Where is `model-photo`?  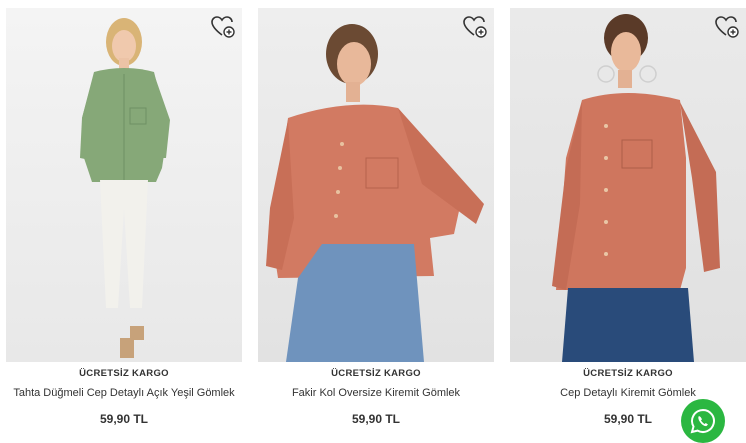
model-photo is located at coordinates (125, 188).